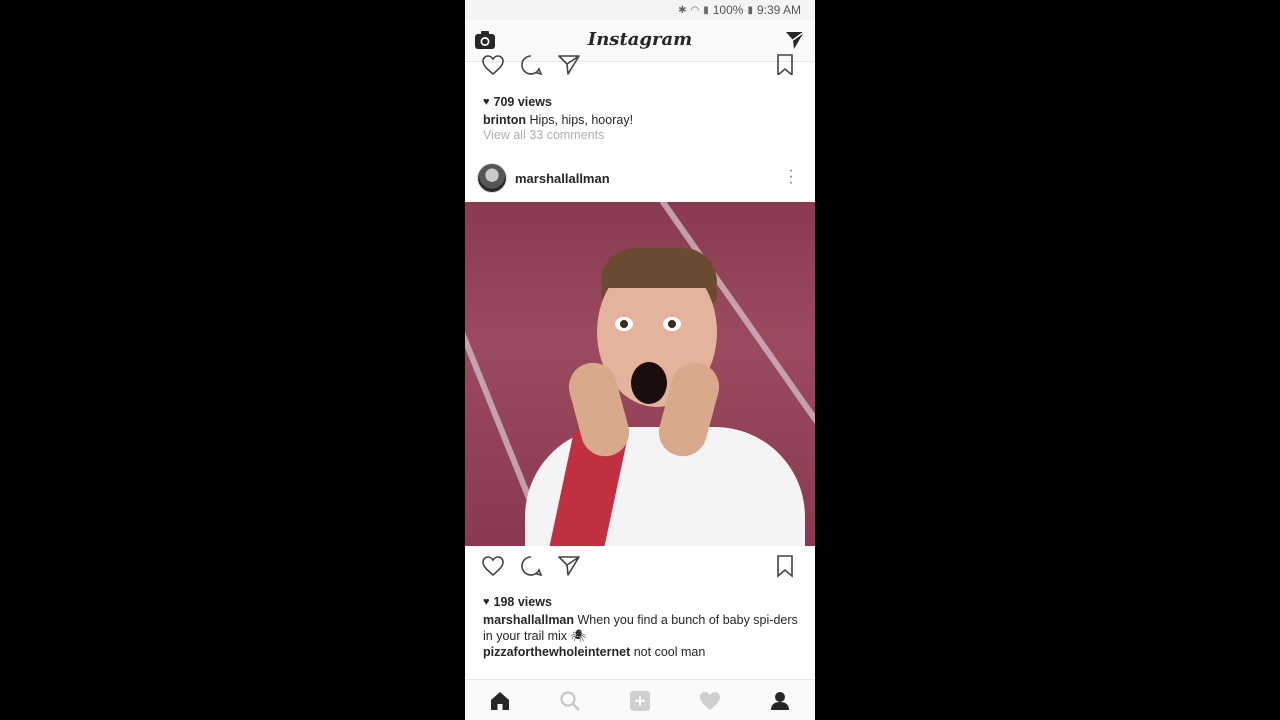  Describe the element at coordinates (570, 701) in the screenshot. I see `search-icon` at that location.